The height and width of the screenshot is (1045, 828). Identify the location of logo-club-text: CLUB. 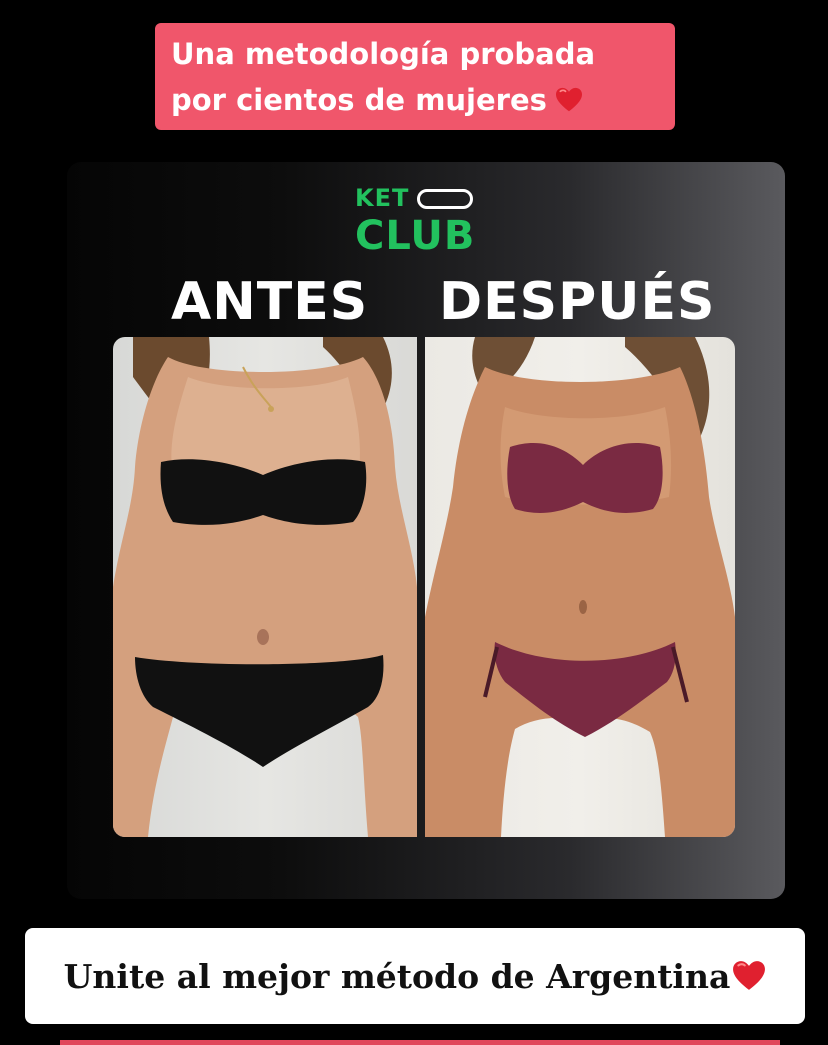
(415, 236).